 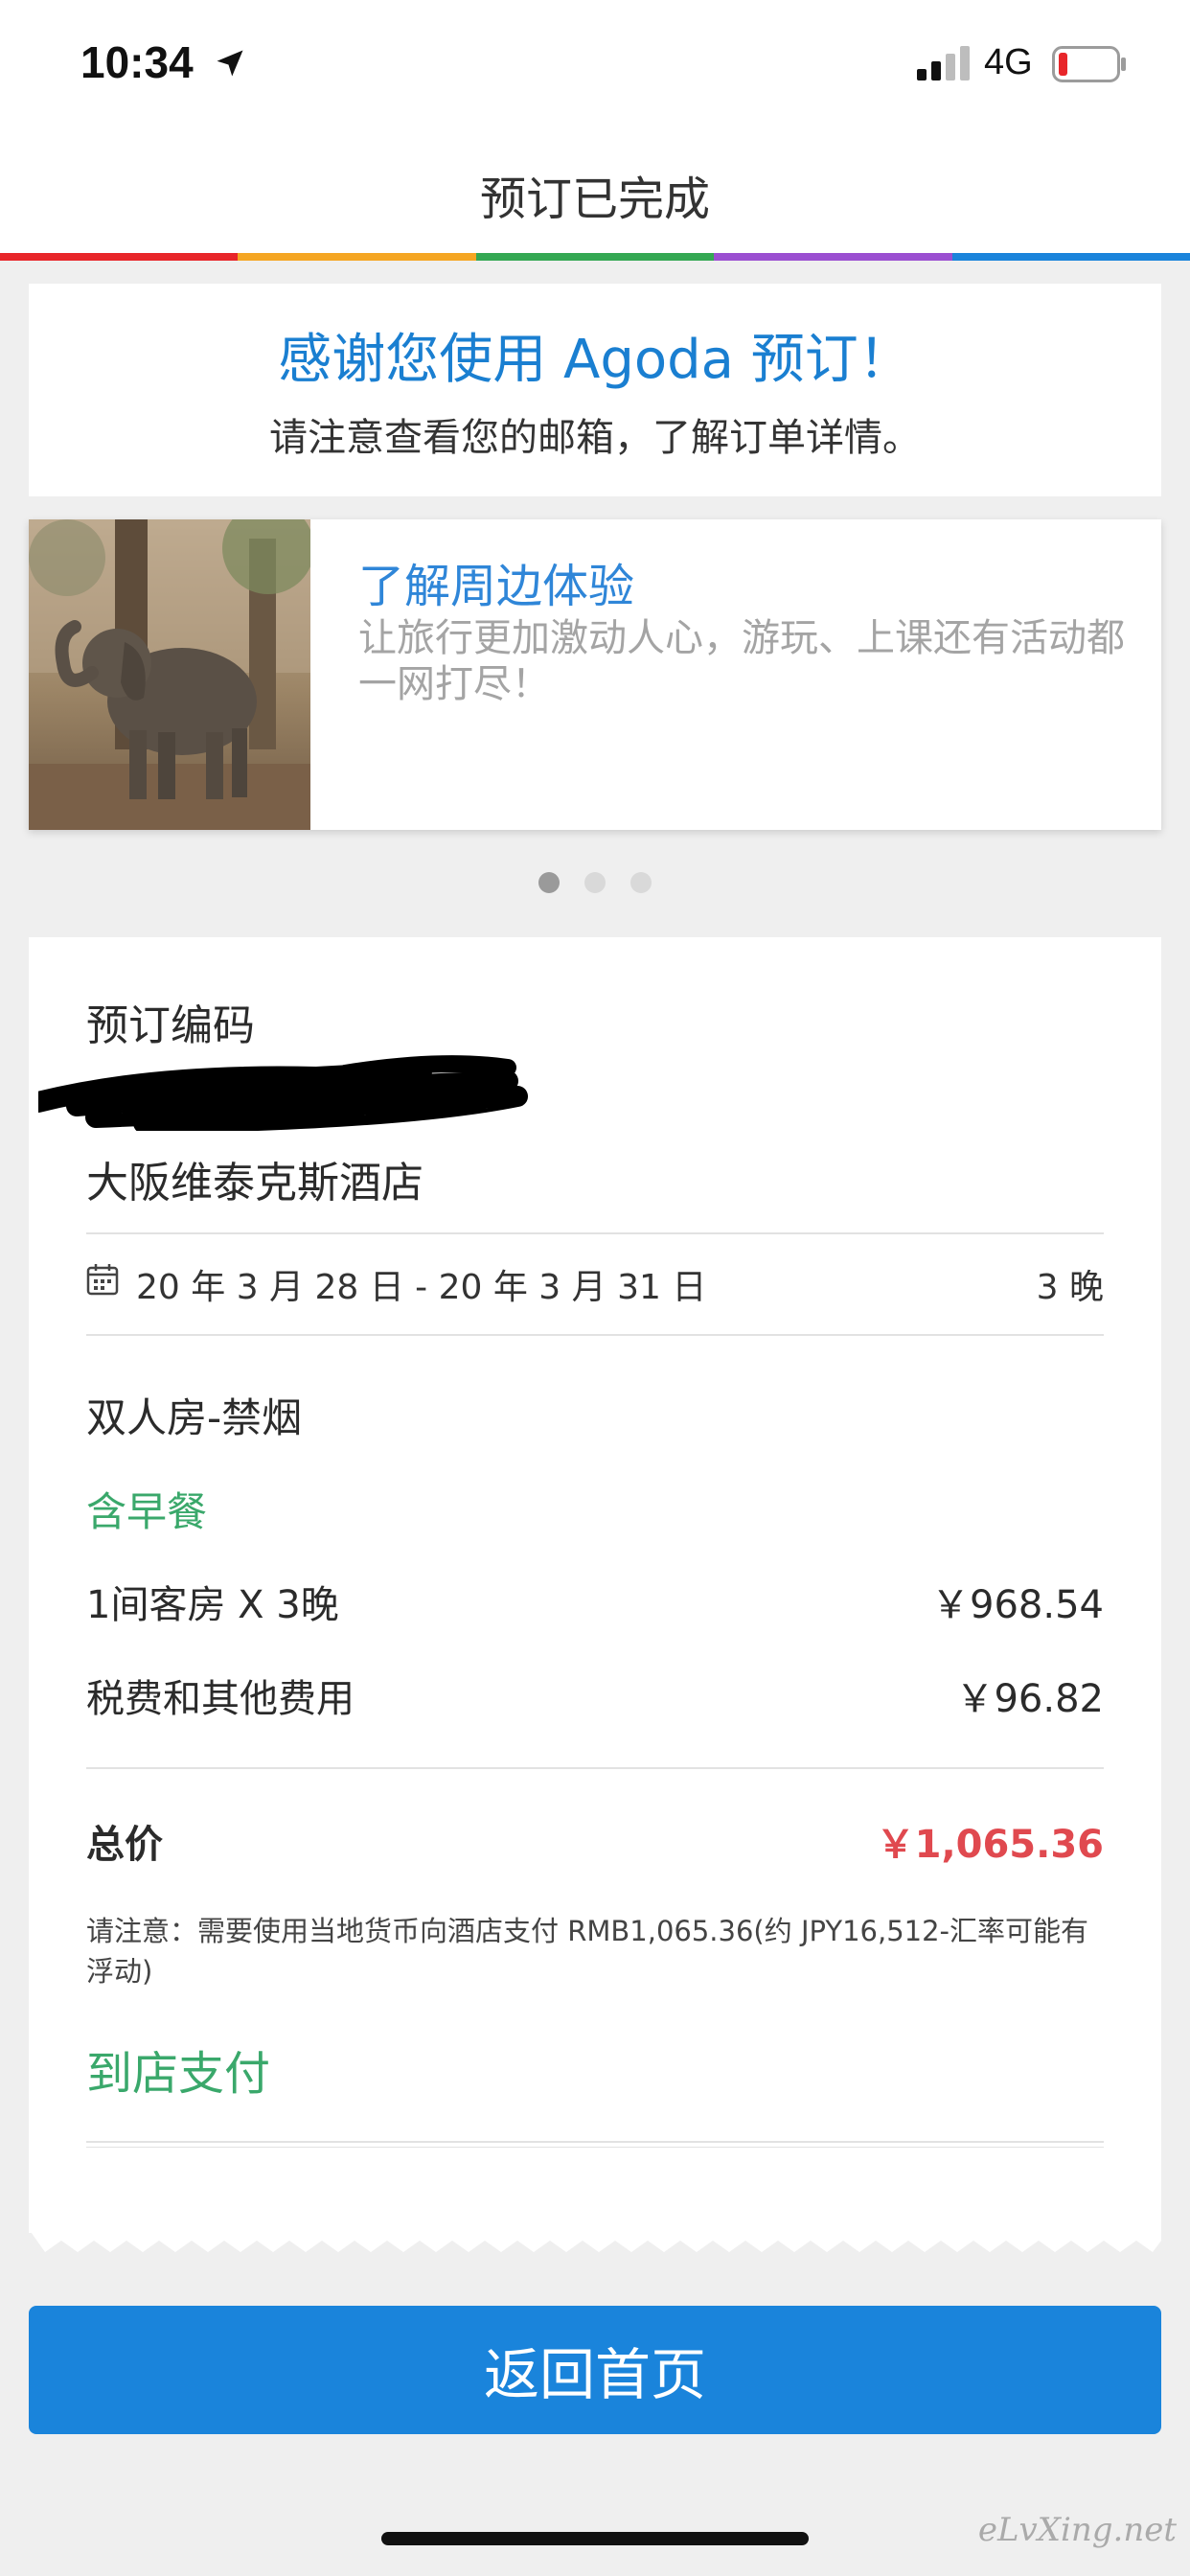 I want to click on rainbow-stripe, so click(x=595, y=257).